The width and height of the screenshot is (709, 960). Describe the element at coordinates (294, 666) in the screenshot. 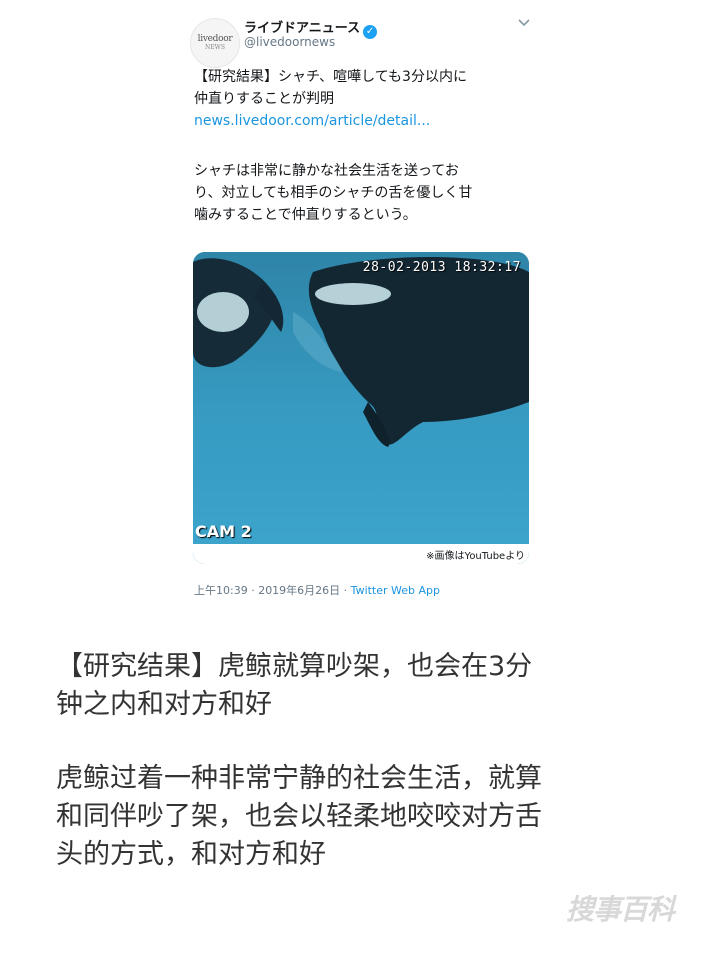

I see `article-title-line: 【研究结果】虎鲸就算吵架，也会在3分` at that location.